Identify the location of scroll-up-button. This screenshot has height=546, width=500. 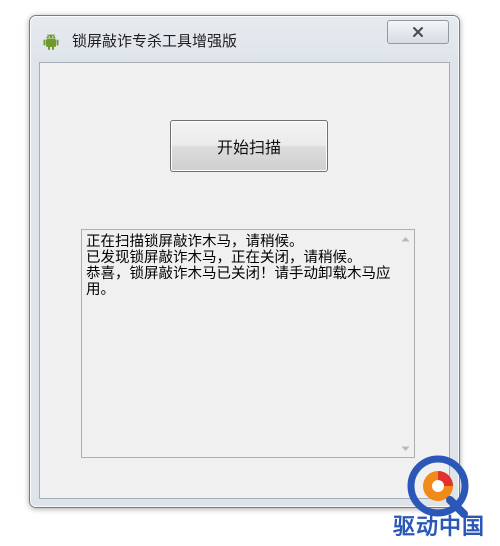
(405, 238).